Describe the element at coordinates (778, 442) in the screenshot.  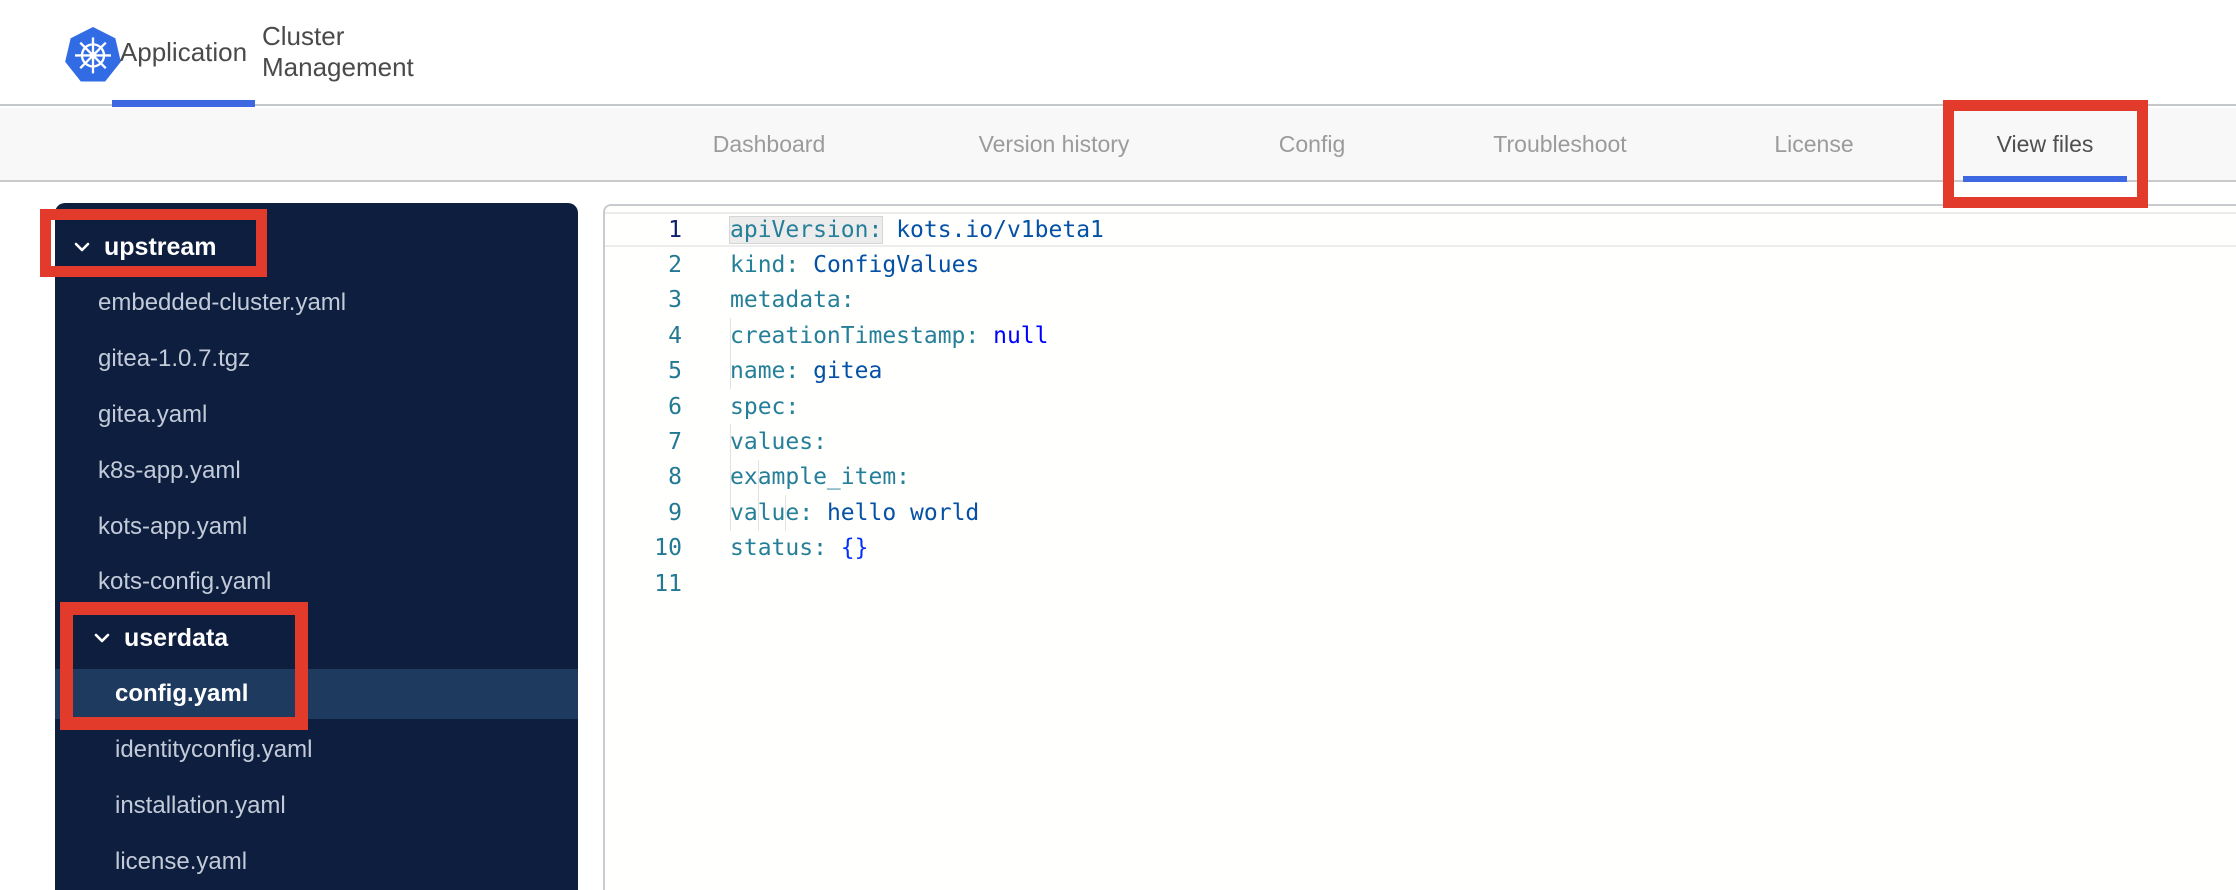
I see `code-token: values:` at that location.